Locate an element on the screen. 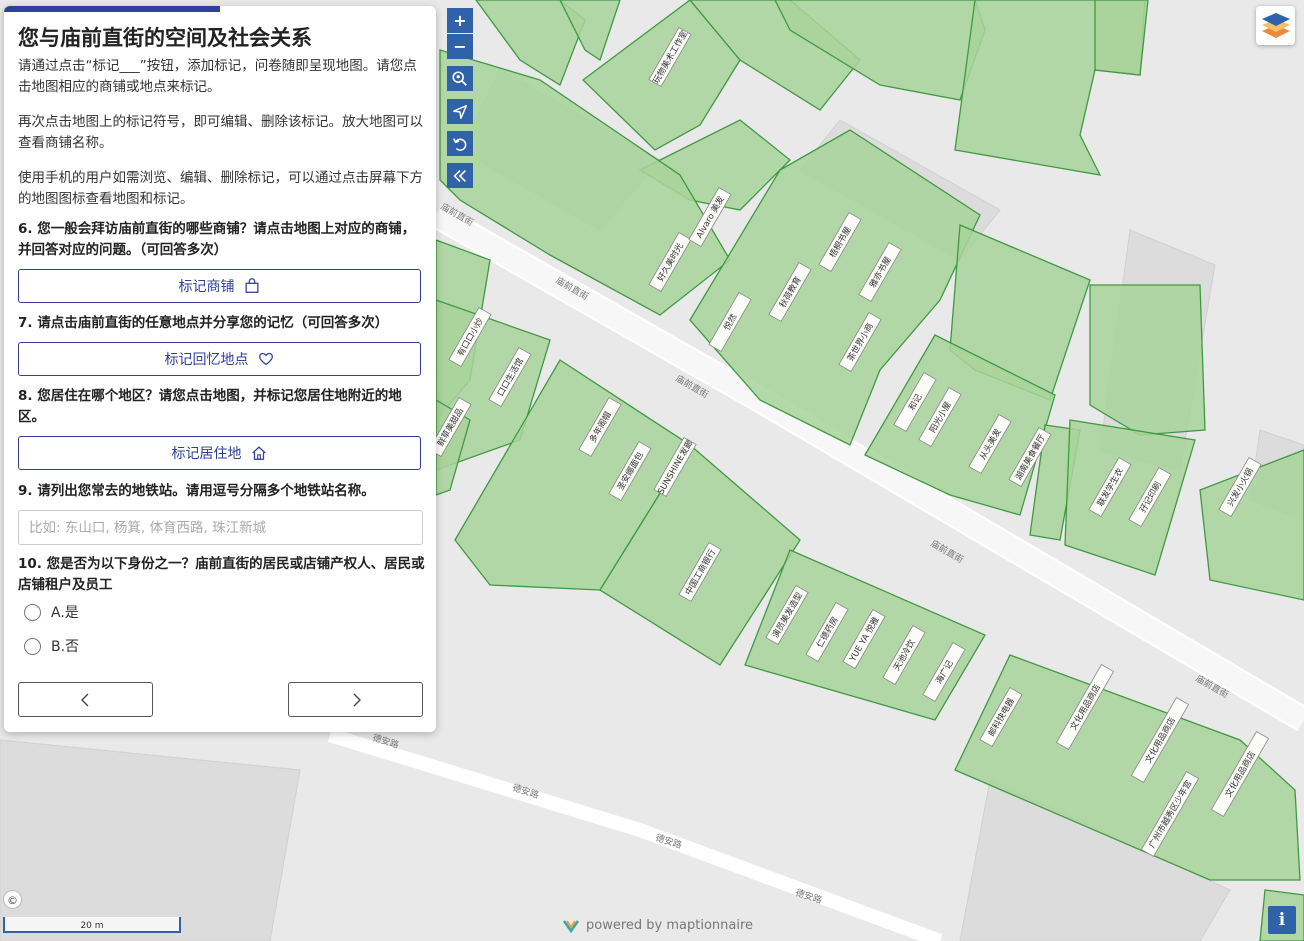 This screenshot has width=1304, height=941. zoom-in-button: + is located at coordinates (460, 20).